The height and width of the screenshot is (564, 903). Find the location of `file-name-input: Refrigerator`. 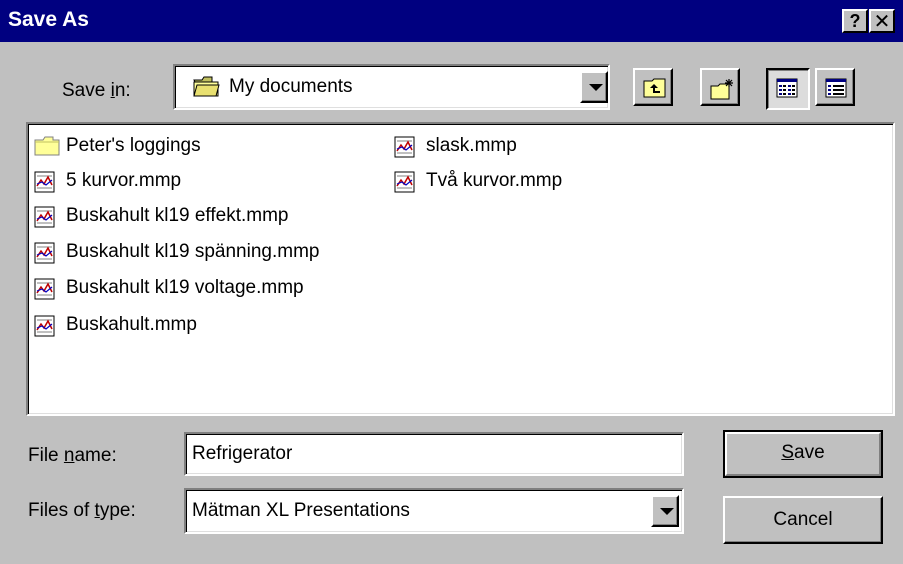

file-name-input: Refrigerator is located at coordinates (434, 454).